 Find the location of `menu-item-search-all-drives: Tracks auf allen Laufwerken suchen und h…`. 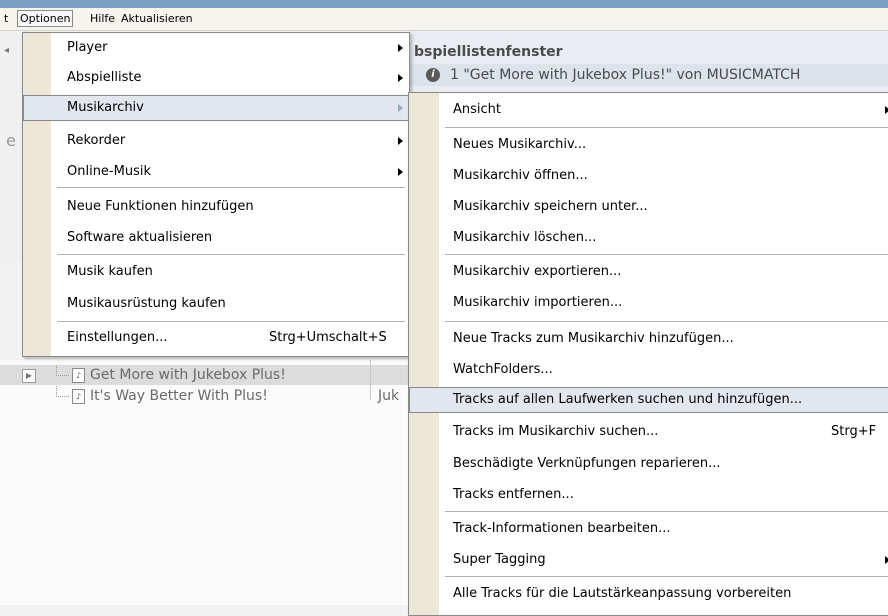

menu-item-search-all-drives: Tracks auf allen Laufwerken suchen und h… is located at coordinates (648, 400).